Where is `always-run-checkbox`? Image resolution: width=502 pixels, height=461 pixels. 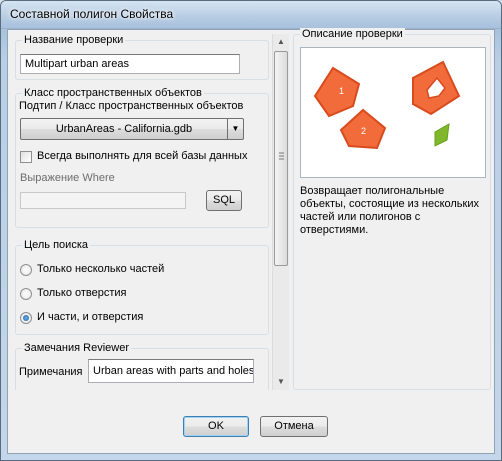
always-run-checkbox is located at coordinates (26, 157).